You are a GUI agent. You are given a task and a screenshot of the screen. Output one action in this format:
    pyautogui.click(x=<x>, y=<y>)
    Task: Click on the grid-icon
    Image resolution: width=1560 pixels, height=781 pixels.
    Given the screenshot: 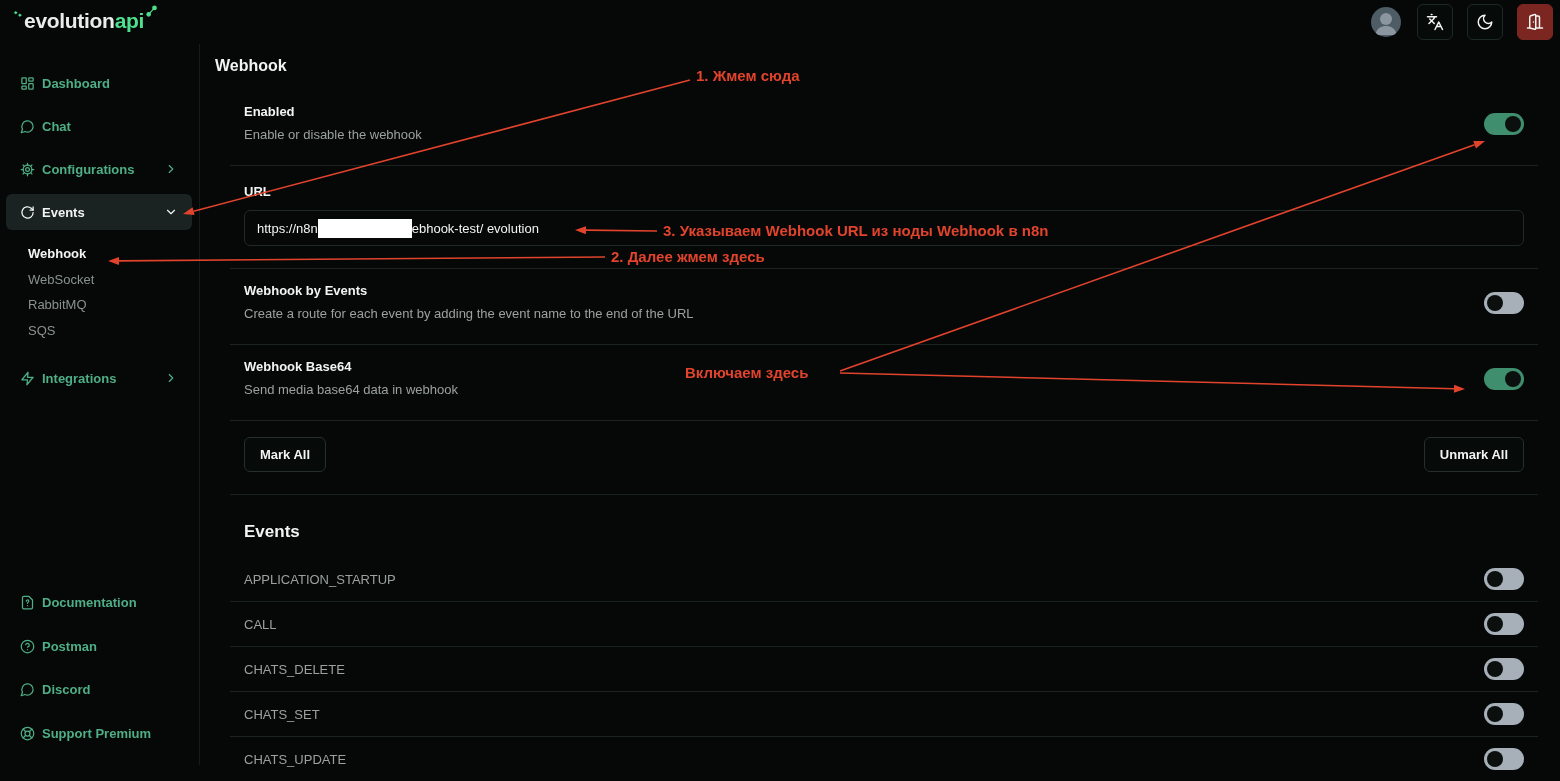 What is the action you would take?
    pyautogui.click(x=27, y=83)
    